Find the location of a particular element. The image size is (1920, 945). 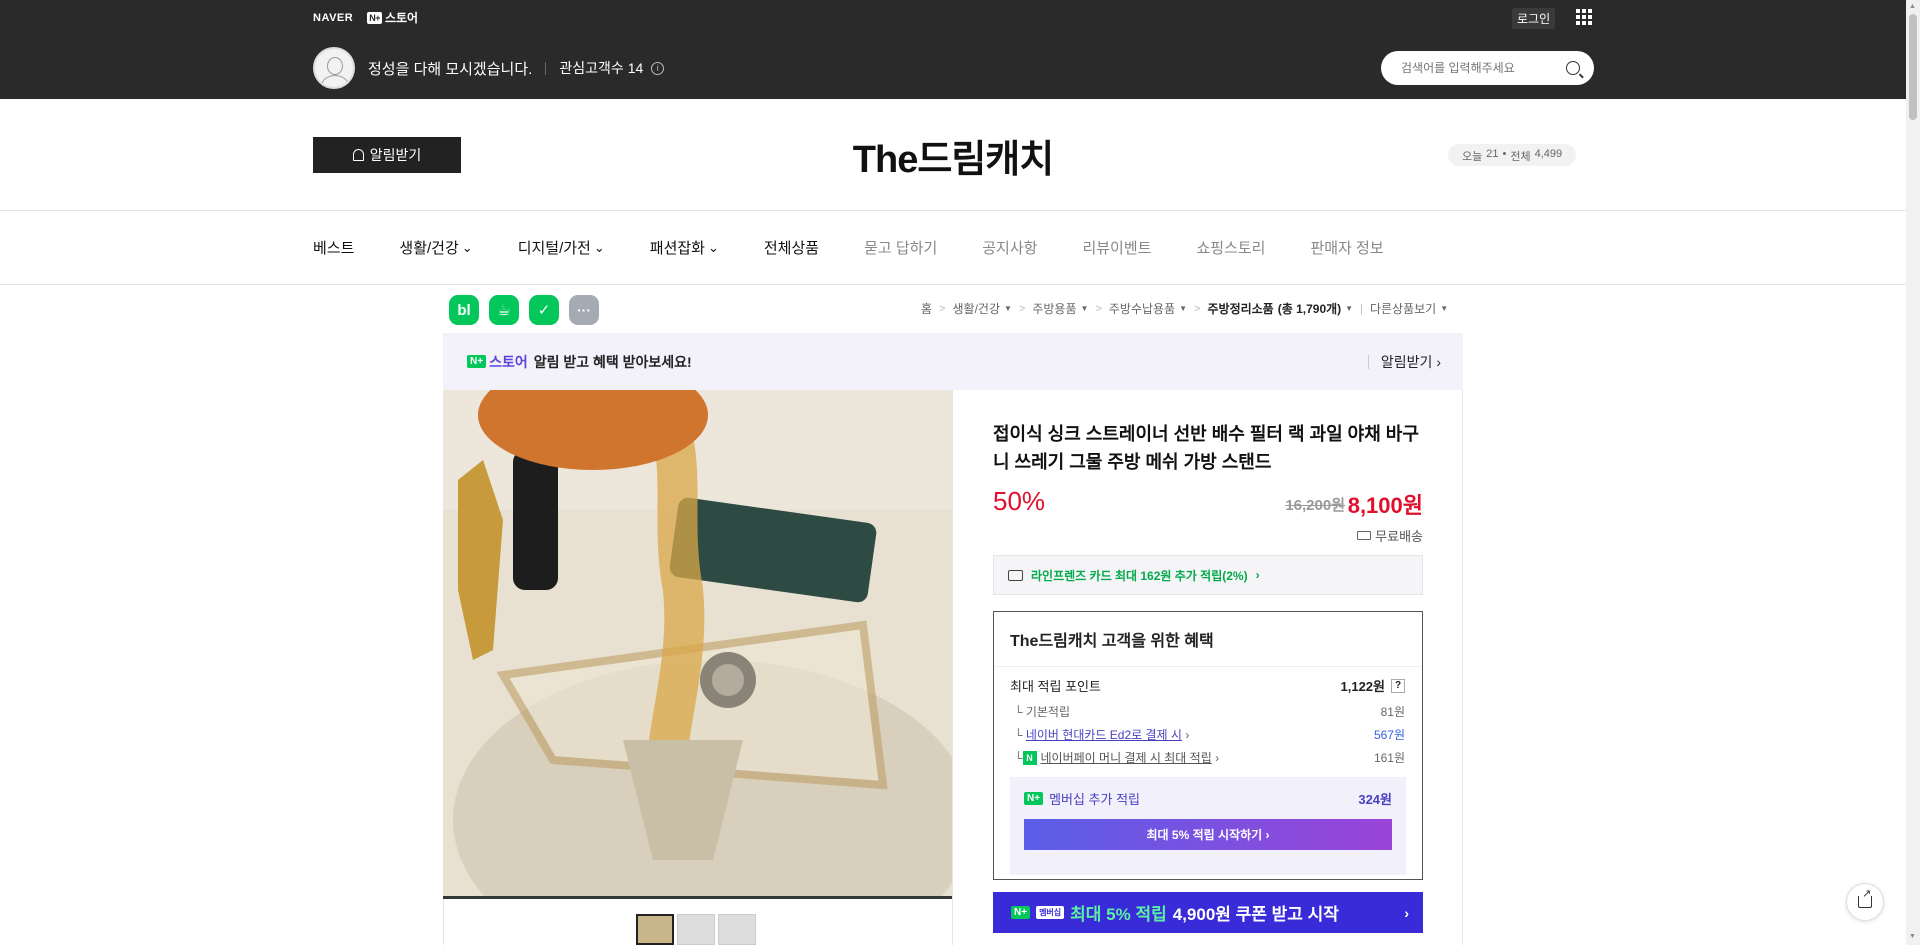

menu-item-label: 리뷰이벤트 is located at coordinates (1117, 248).